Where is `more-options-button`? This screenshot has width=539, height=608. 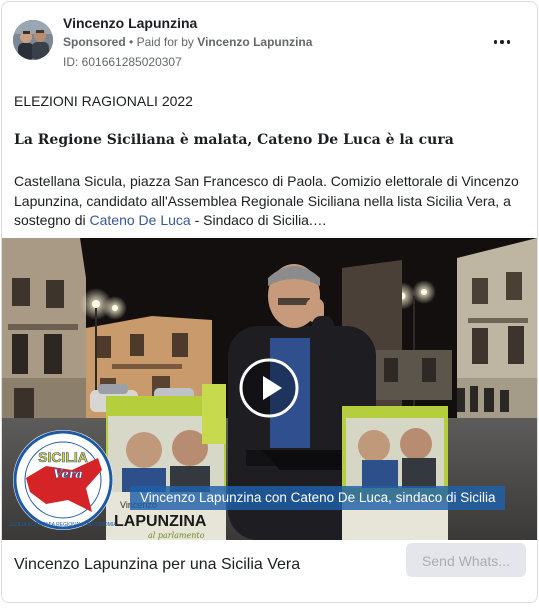 more-options-button is located at coordinates (502, 42).